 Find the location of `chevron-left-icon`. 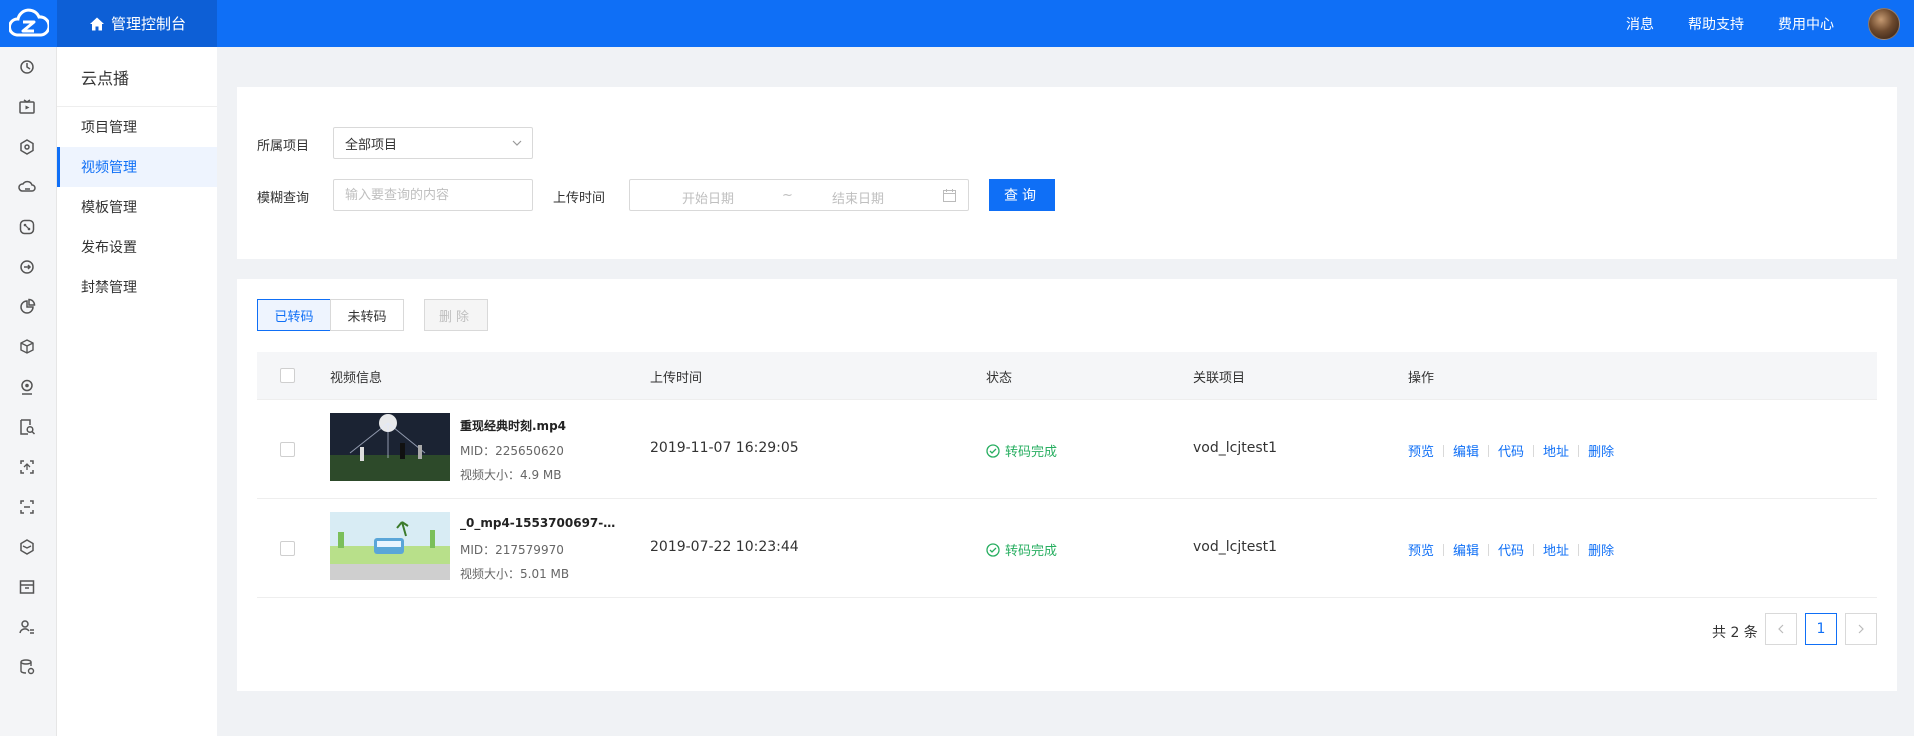

chevron-left-icon is located at coordinates (1781, 629).